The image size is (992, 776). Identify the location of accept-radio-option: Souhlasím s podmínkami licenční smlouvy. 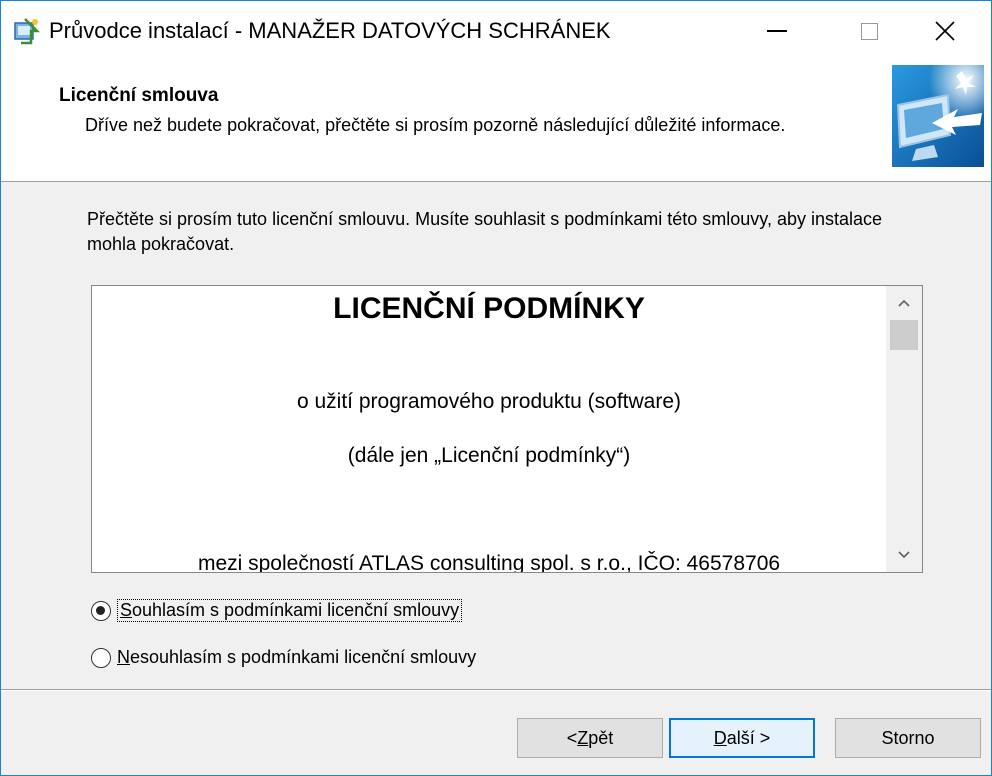
(277, 610).